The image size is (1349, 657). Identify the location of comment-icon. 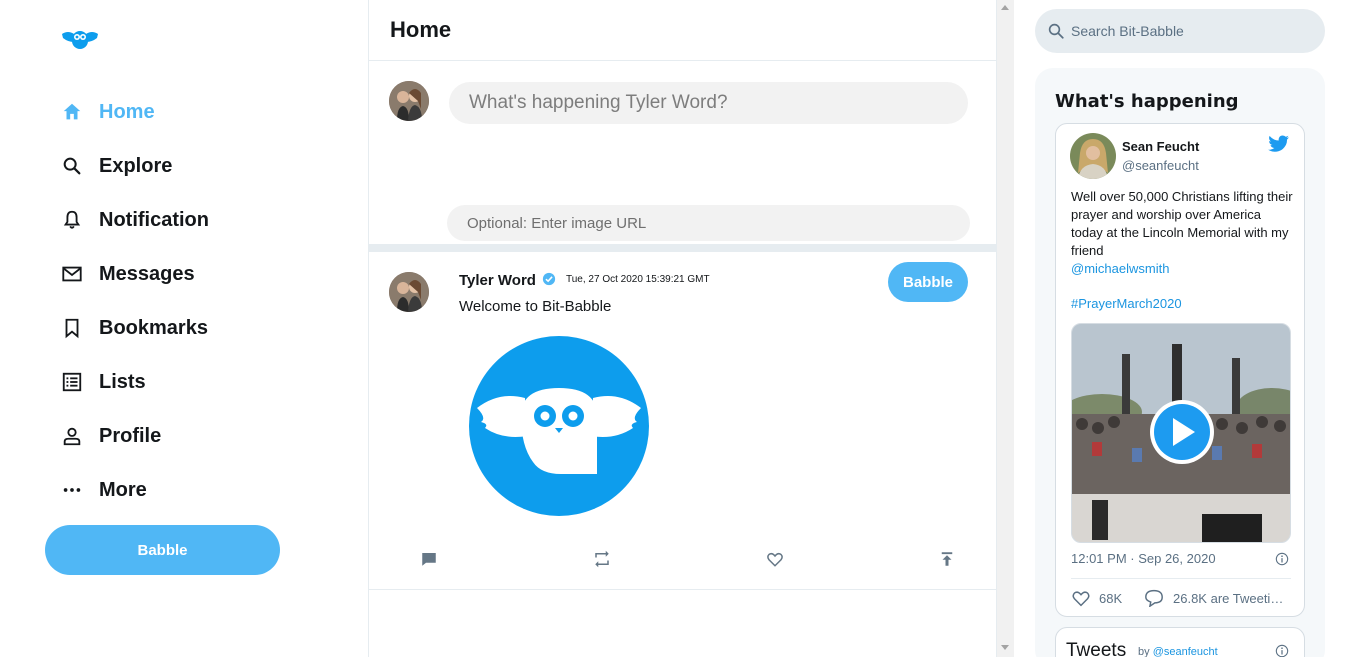
(429, 559).